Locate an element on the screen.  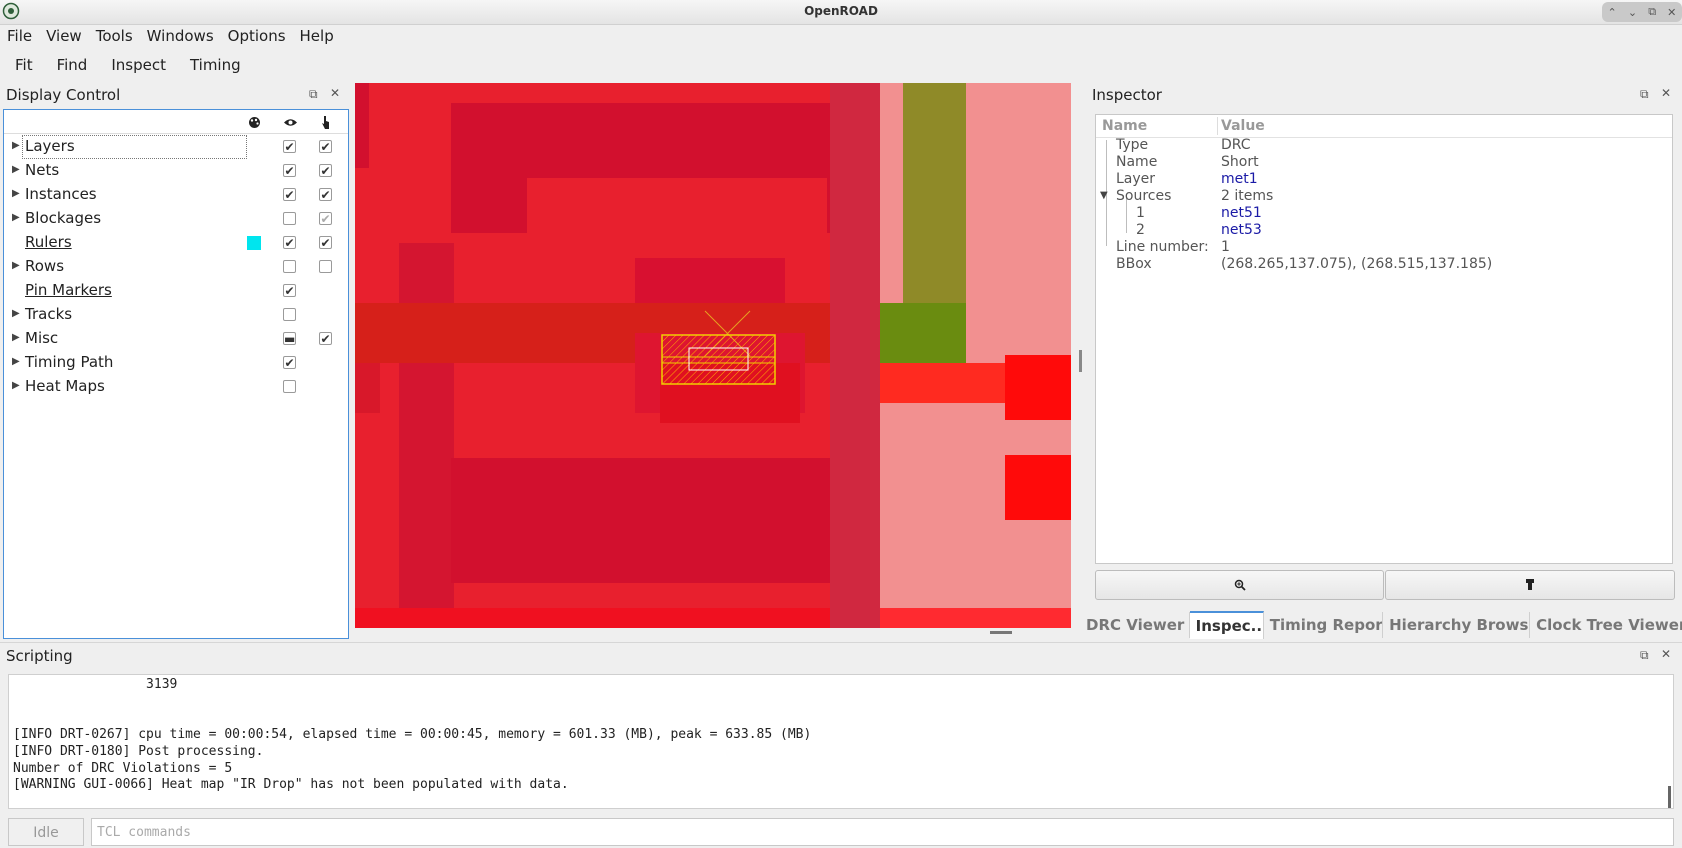
scroll-thumb is located at coordinates (1001, 632).